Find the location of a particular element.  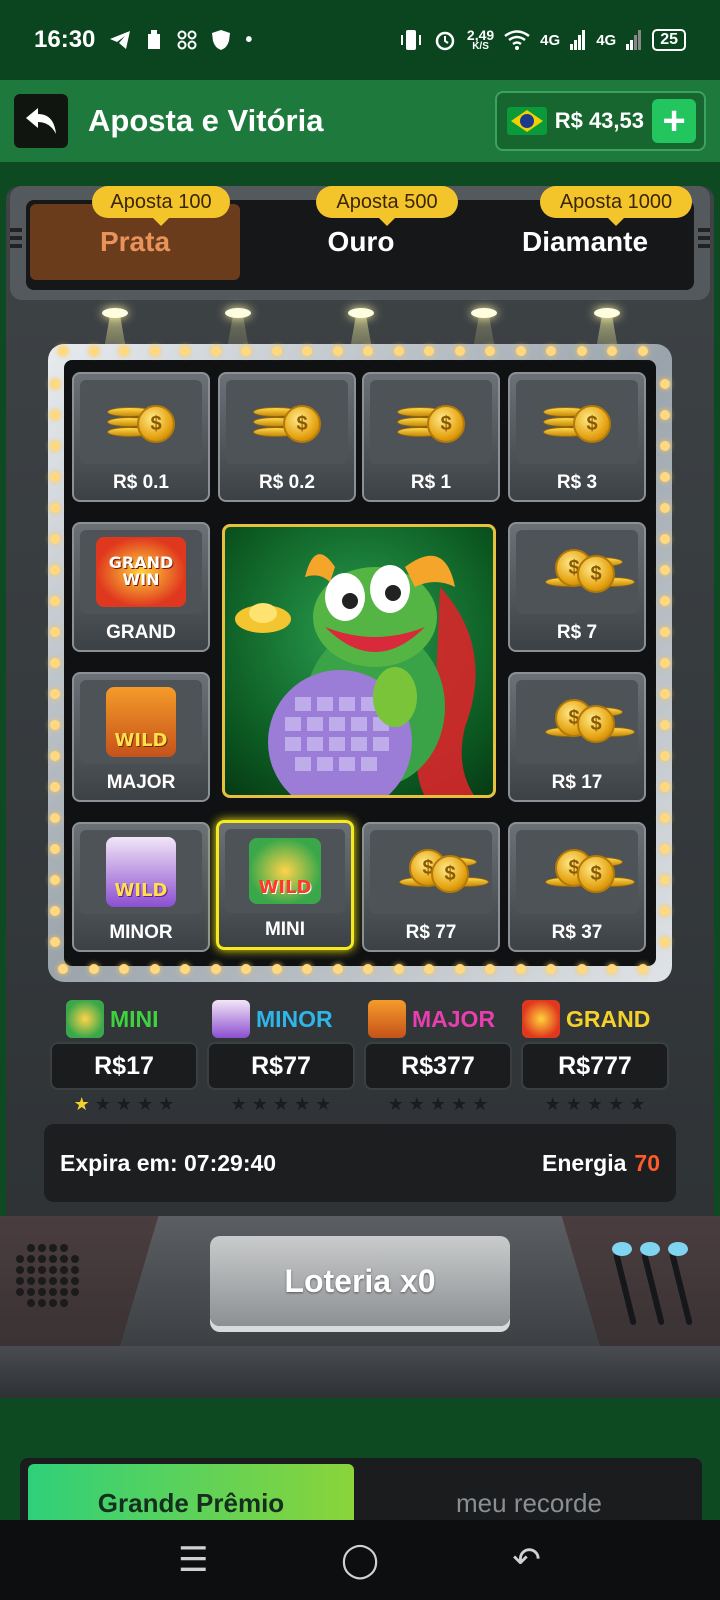

shield-icon is located at coordinates (221, 40).